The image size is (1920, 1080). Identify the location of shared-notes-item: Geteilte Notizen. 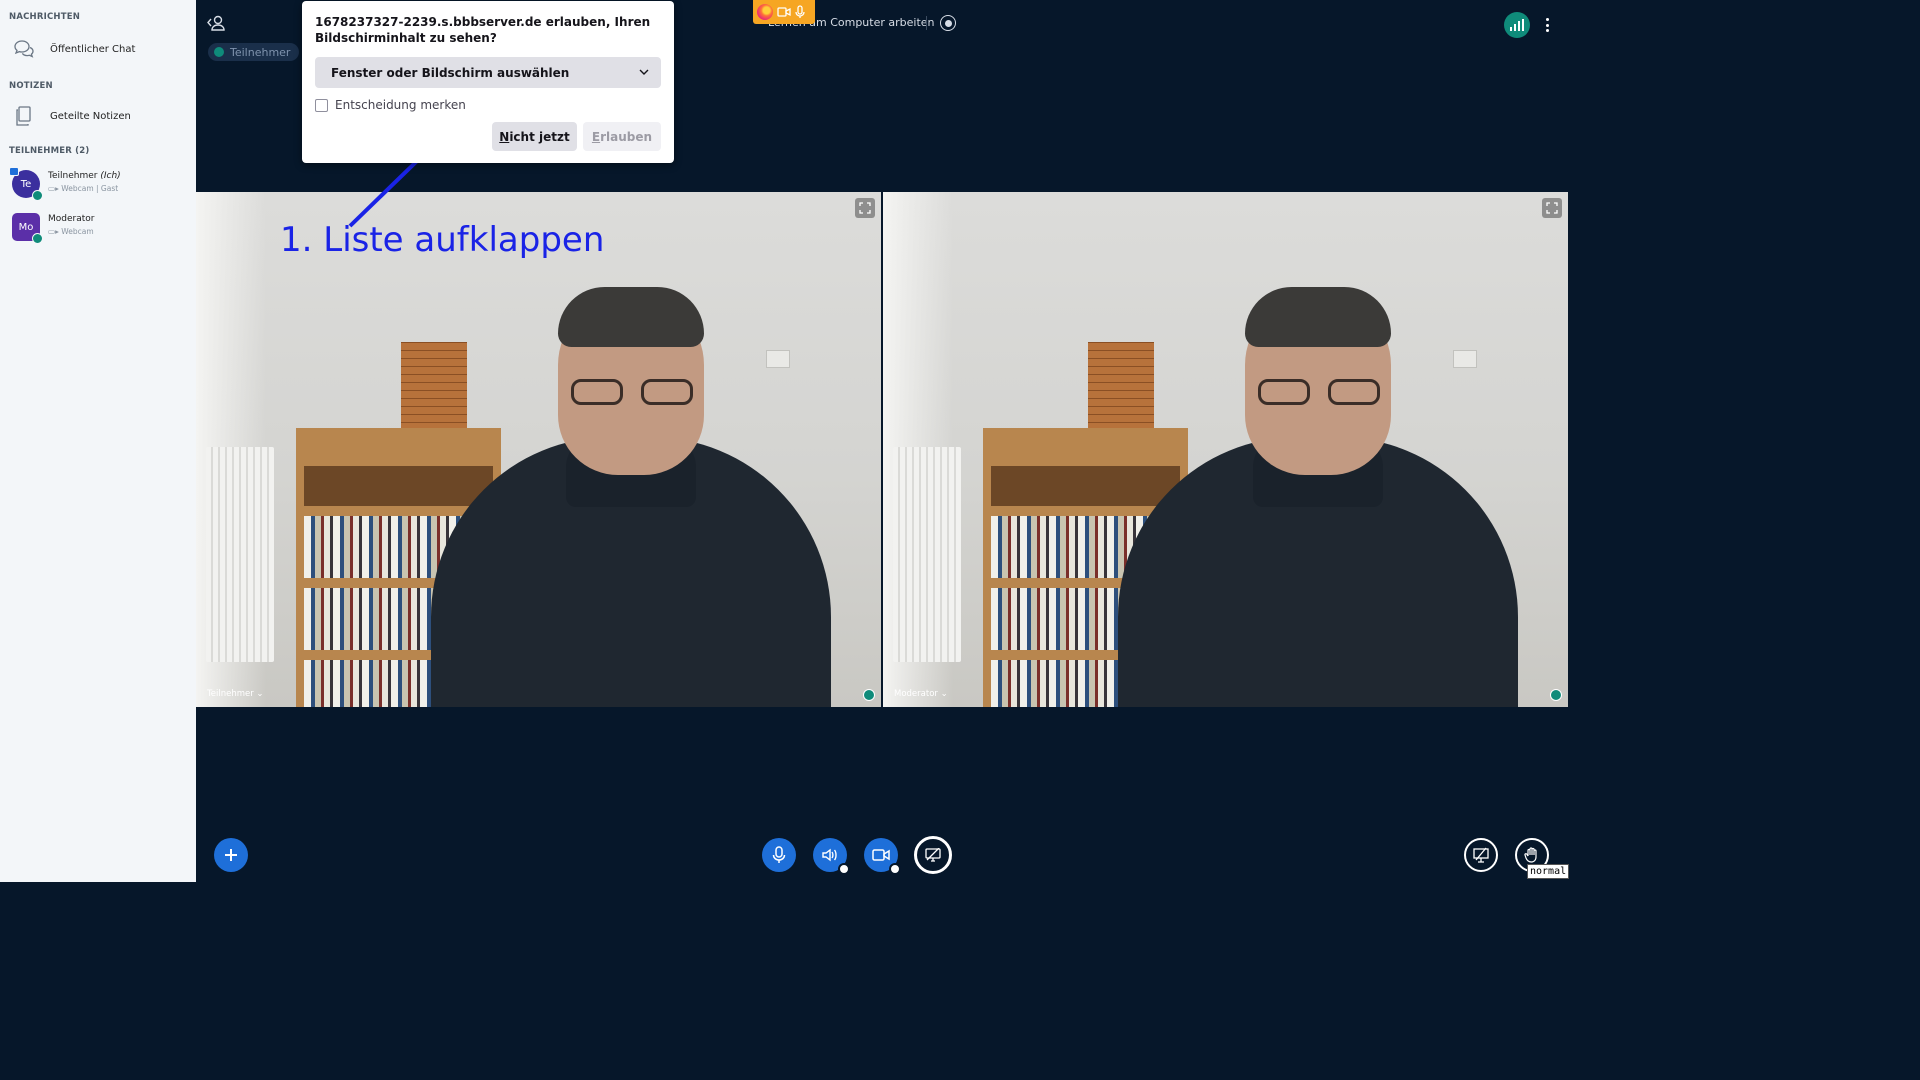
(98, 116).